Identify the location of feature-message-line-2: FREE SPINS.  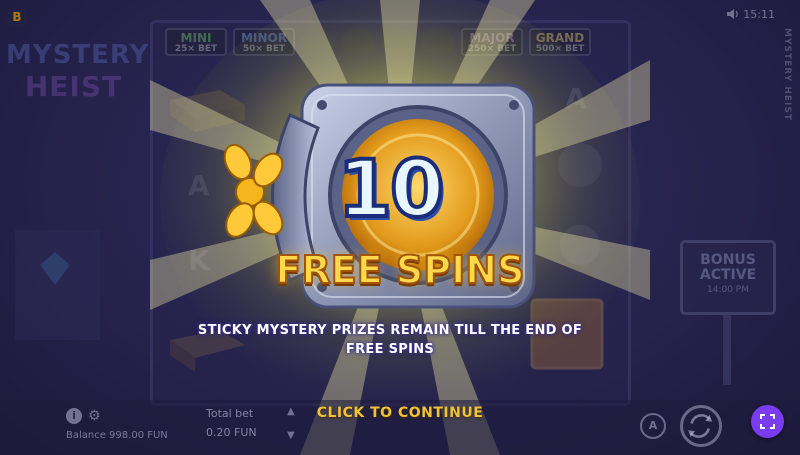
(390, 349).